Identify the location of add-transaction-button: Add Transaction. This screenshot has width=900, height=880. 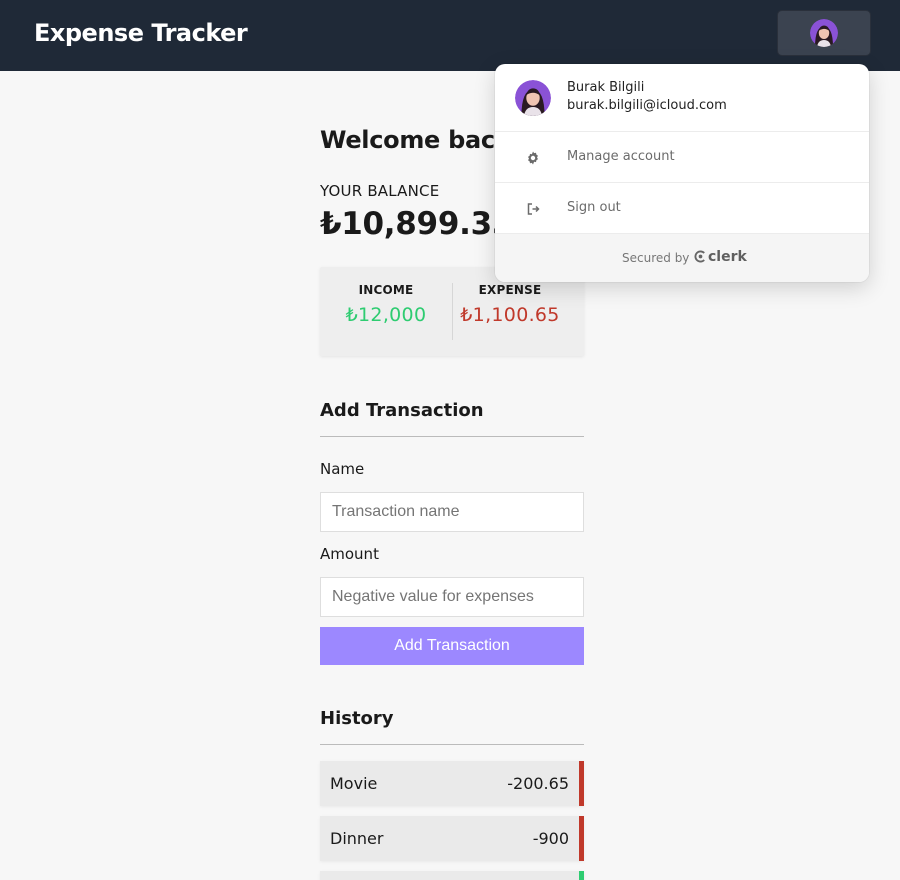
(452, 646).